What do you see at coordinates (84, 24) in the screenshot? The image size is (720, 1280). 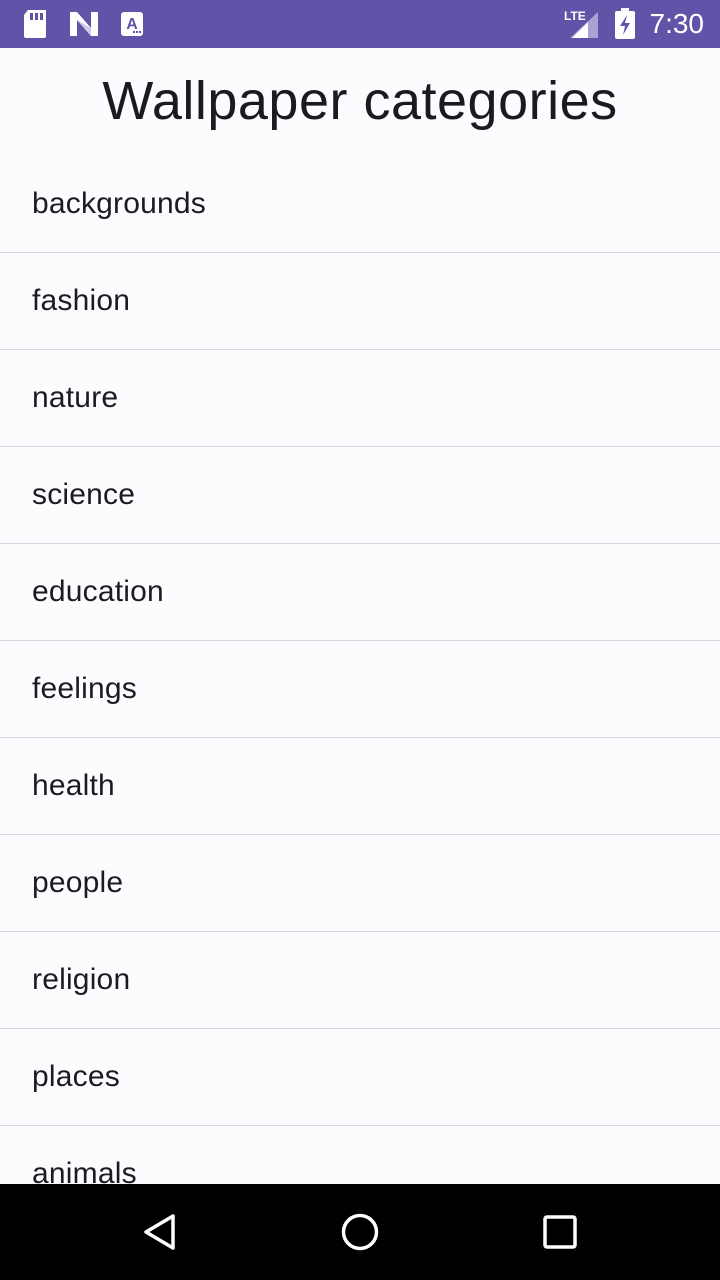 I see `n-notification-icon` at bounding box center [84, 24].